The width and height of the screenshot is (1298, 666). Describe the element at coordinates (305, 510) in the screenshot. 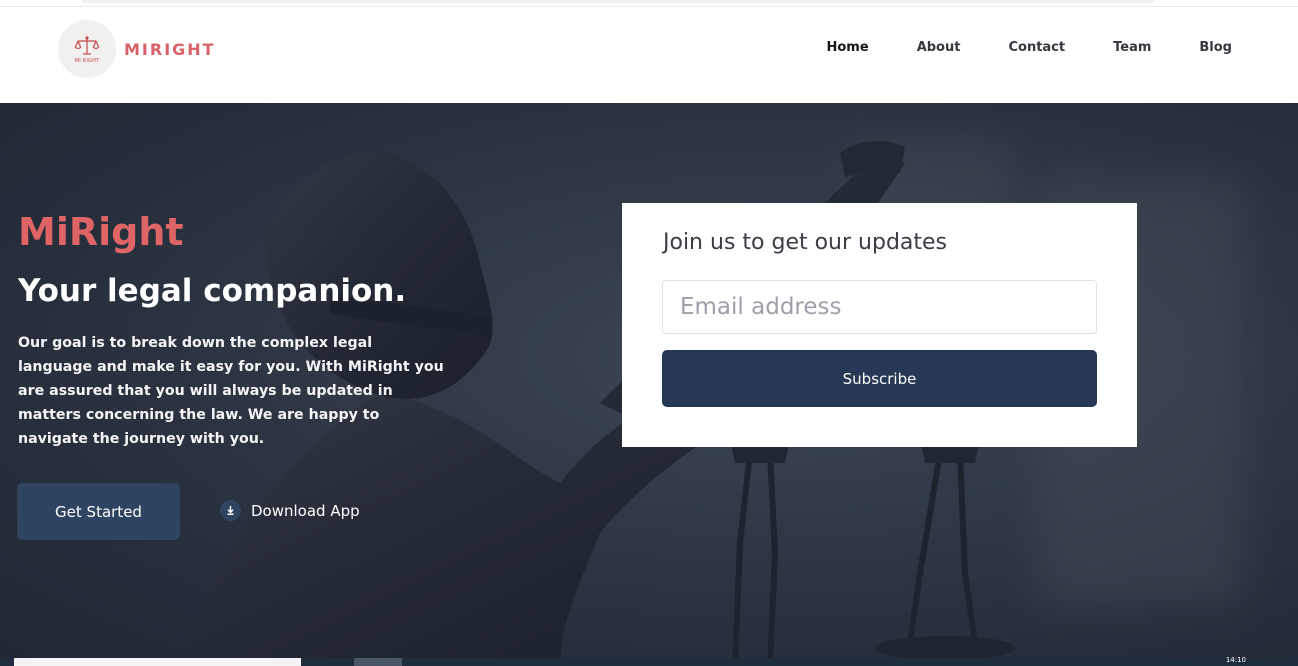

I see `download-app-label: Download App` at that location.